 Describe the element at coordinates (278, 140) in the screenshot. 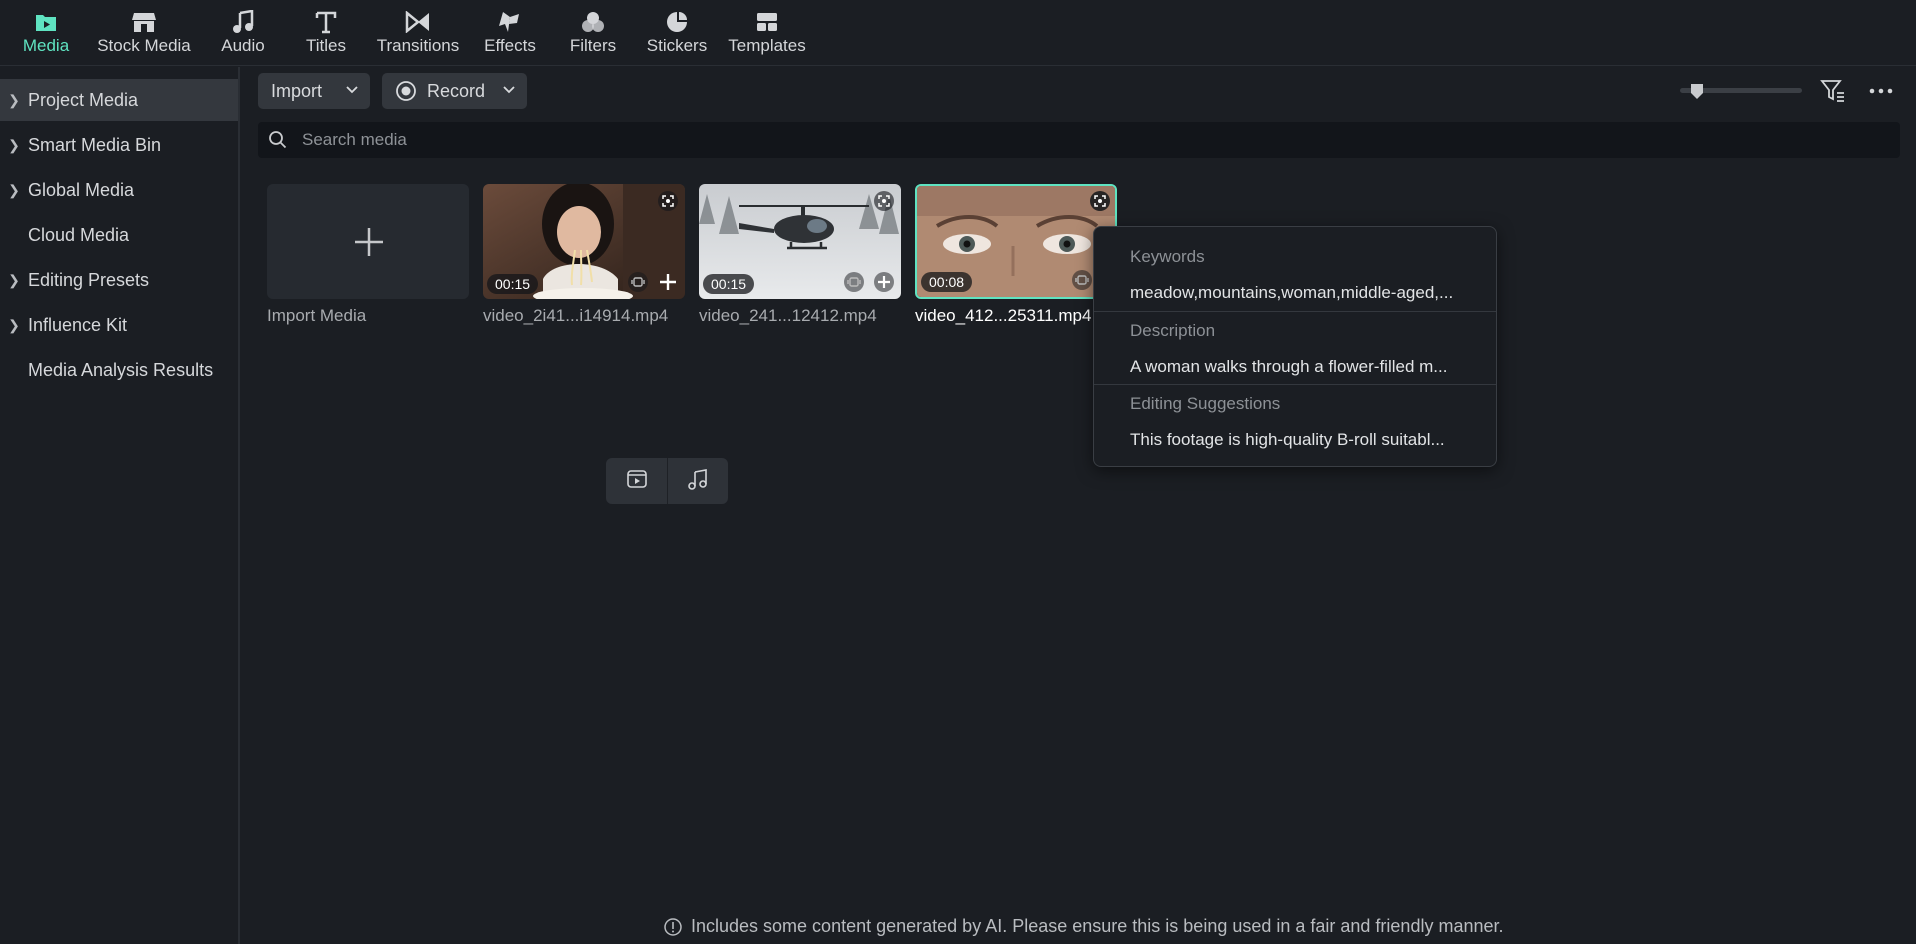

I see `search-icon` at that location.